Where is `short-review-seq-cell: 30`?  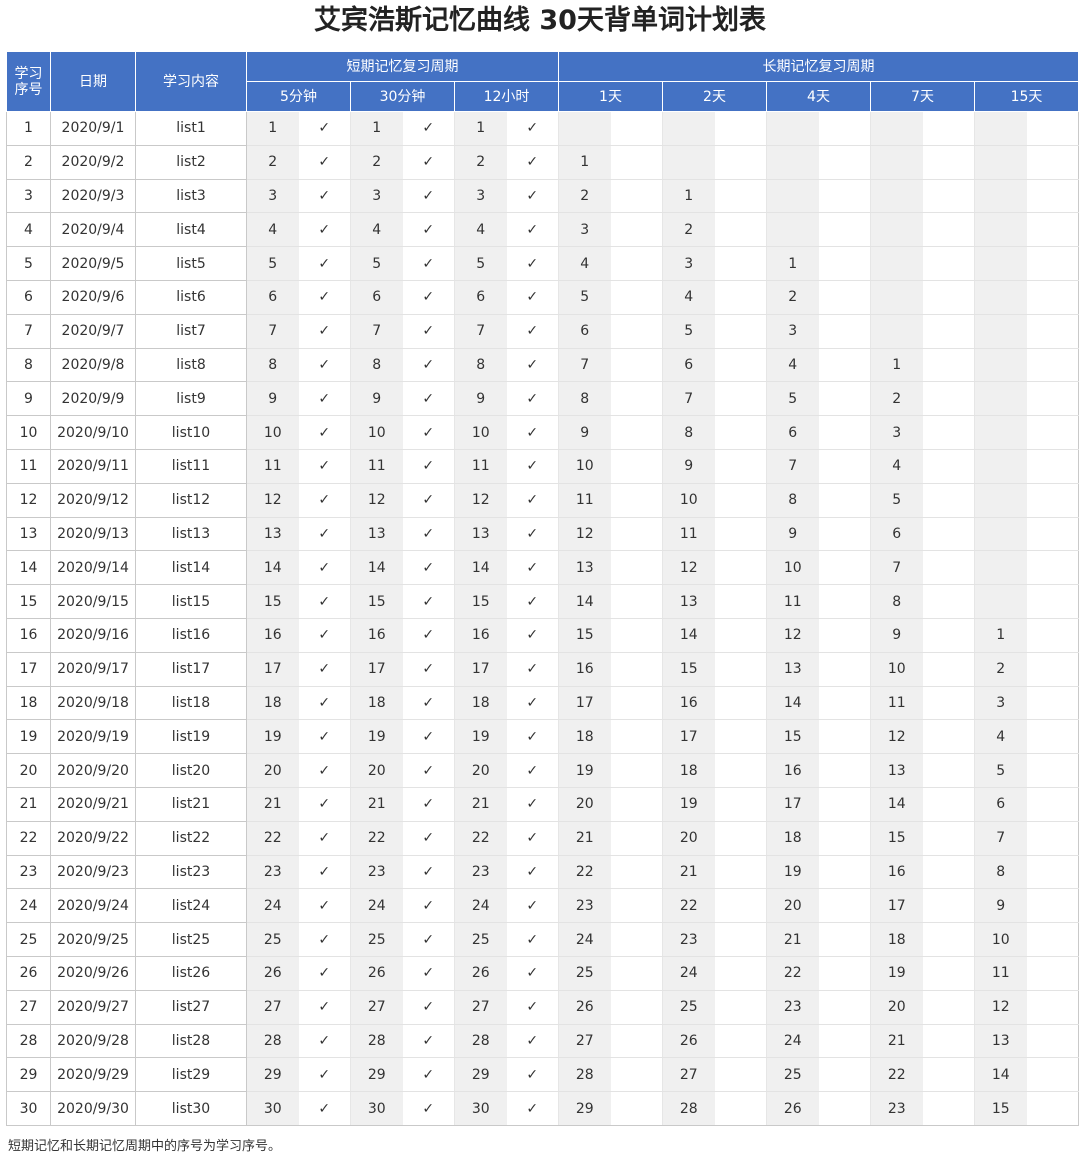
short-review-seq-cell: 30 is located at coordinates (480, 1108).